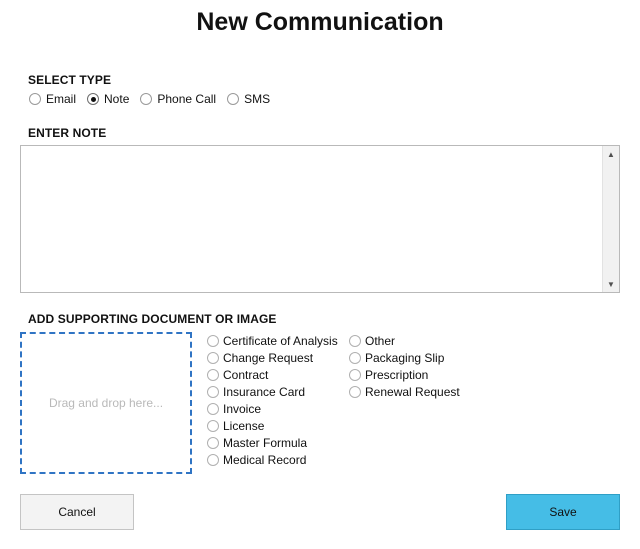 The height and width of the screenshot is (549, 640). What do you see at coordinates (233, 99) in the screenshot?
I see `radio-sms` at bounding box center [233, 99].